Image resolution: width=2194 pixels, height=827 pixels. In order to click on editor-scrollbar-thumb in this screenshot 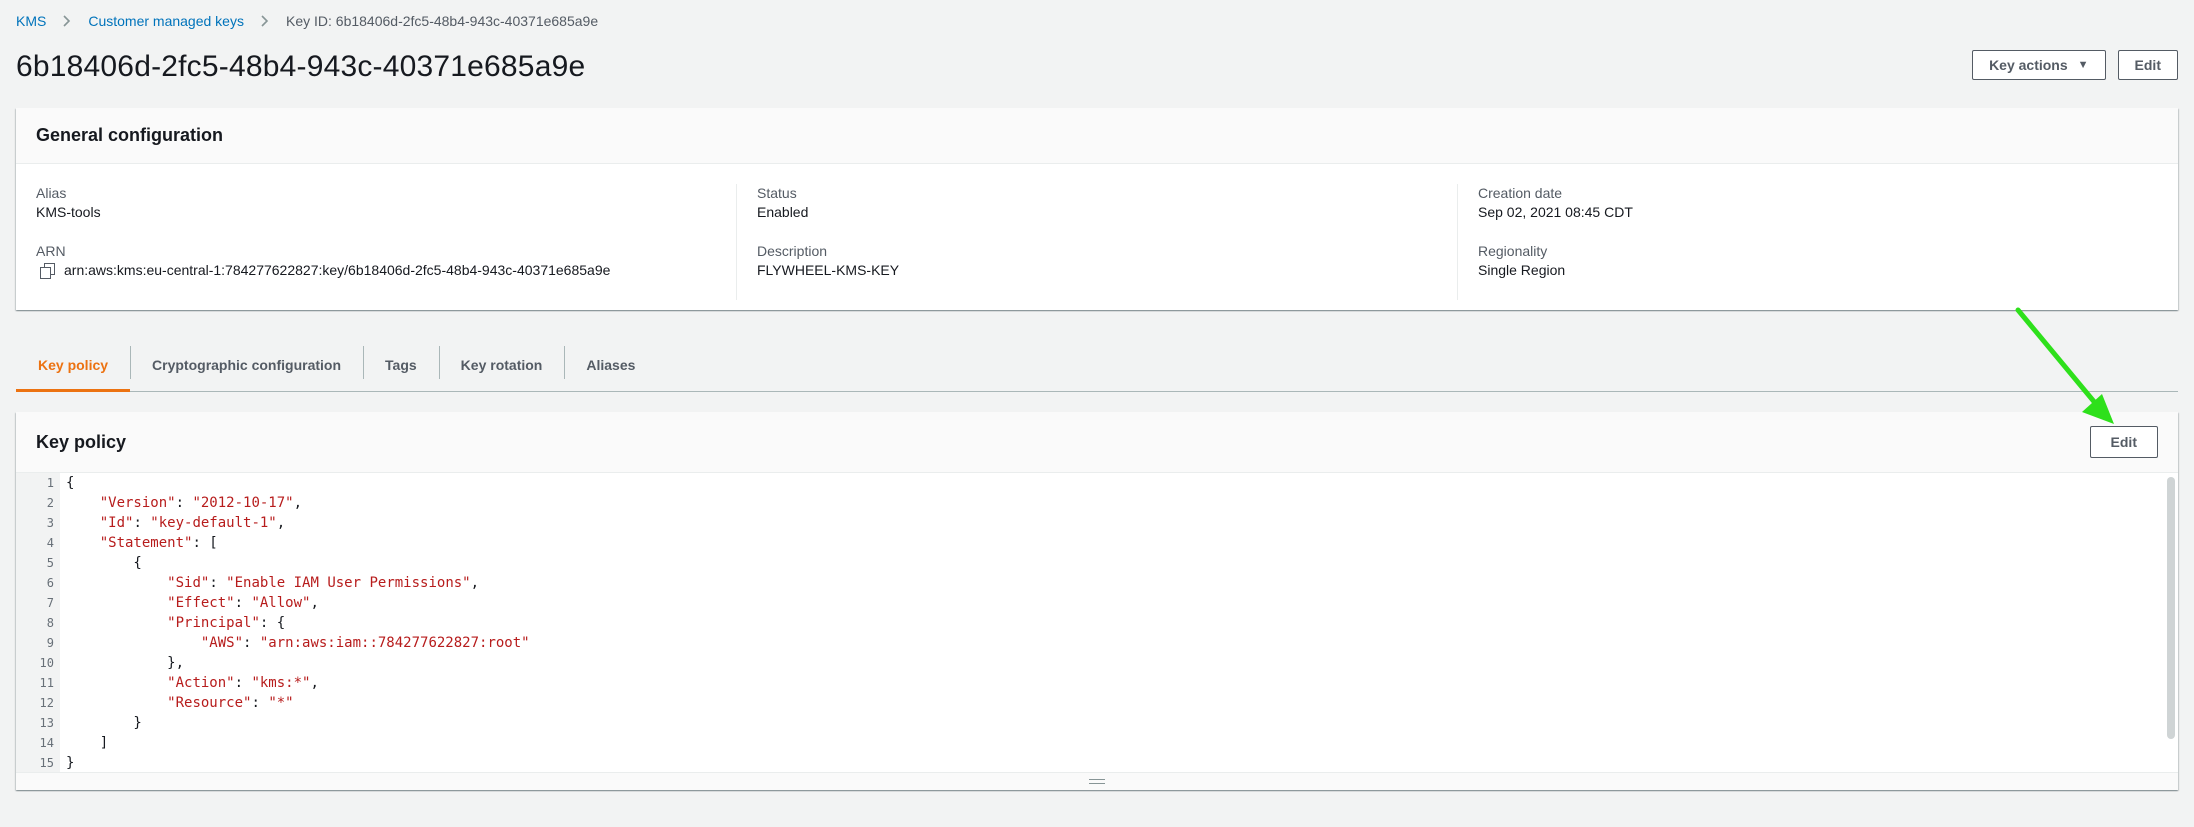, I will do `click(2171, 608)`.